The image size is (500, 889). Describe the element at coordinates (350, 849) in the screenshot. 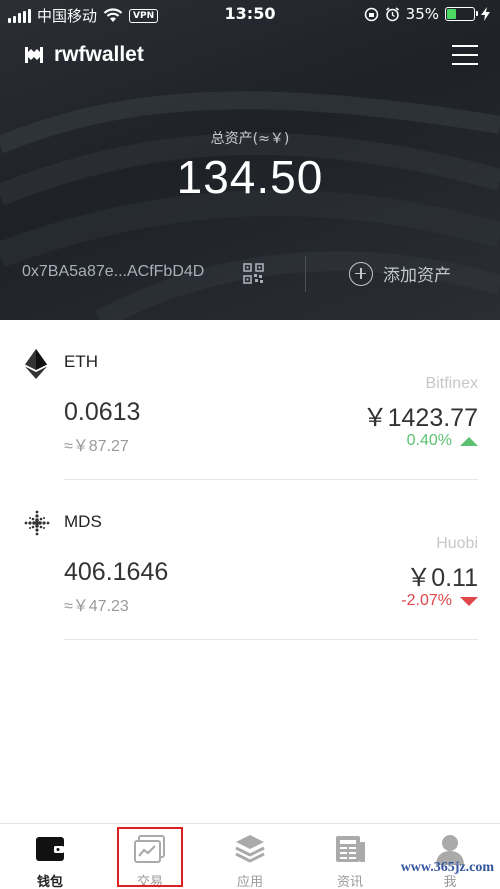

I see `news-icon` at that location.